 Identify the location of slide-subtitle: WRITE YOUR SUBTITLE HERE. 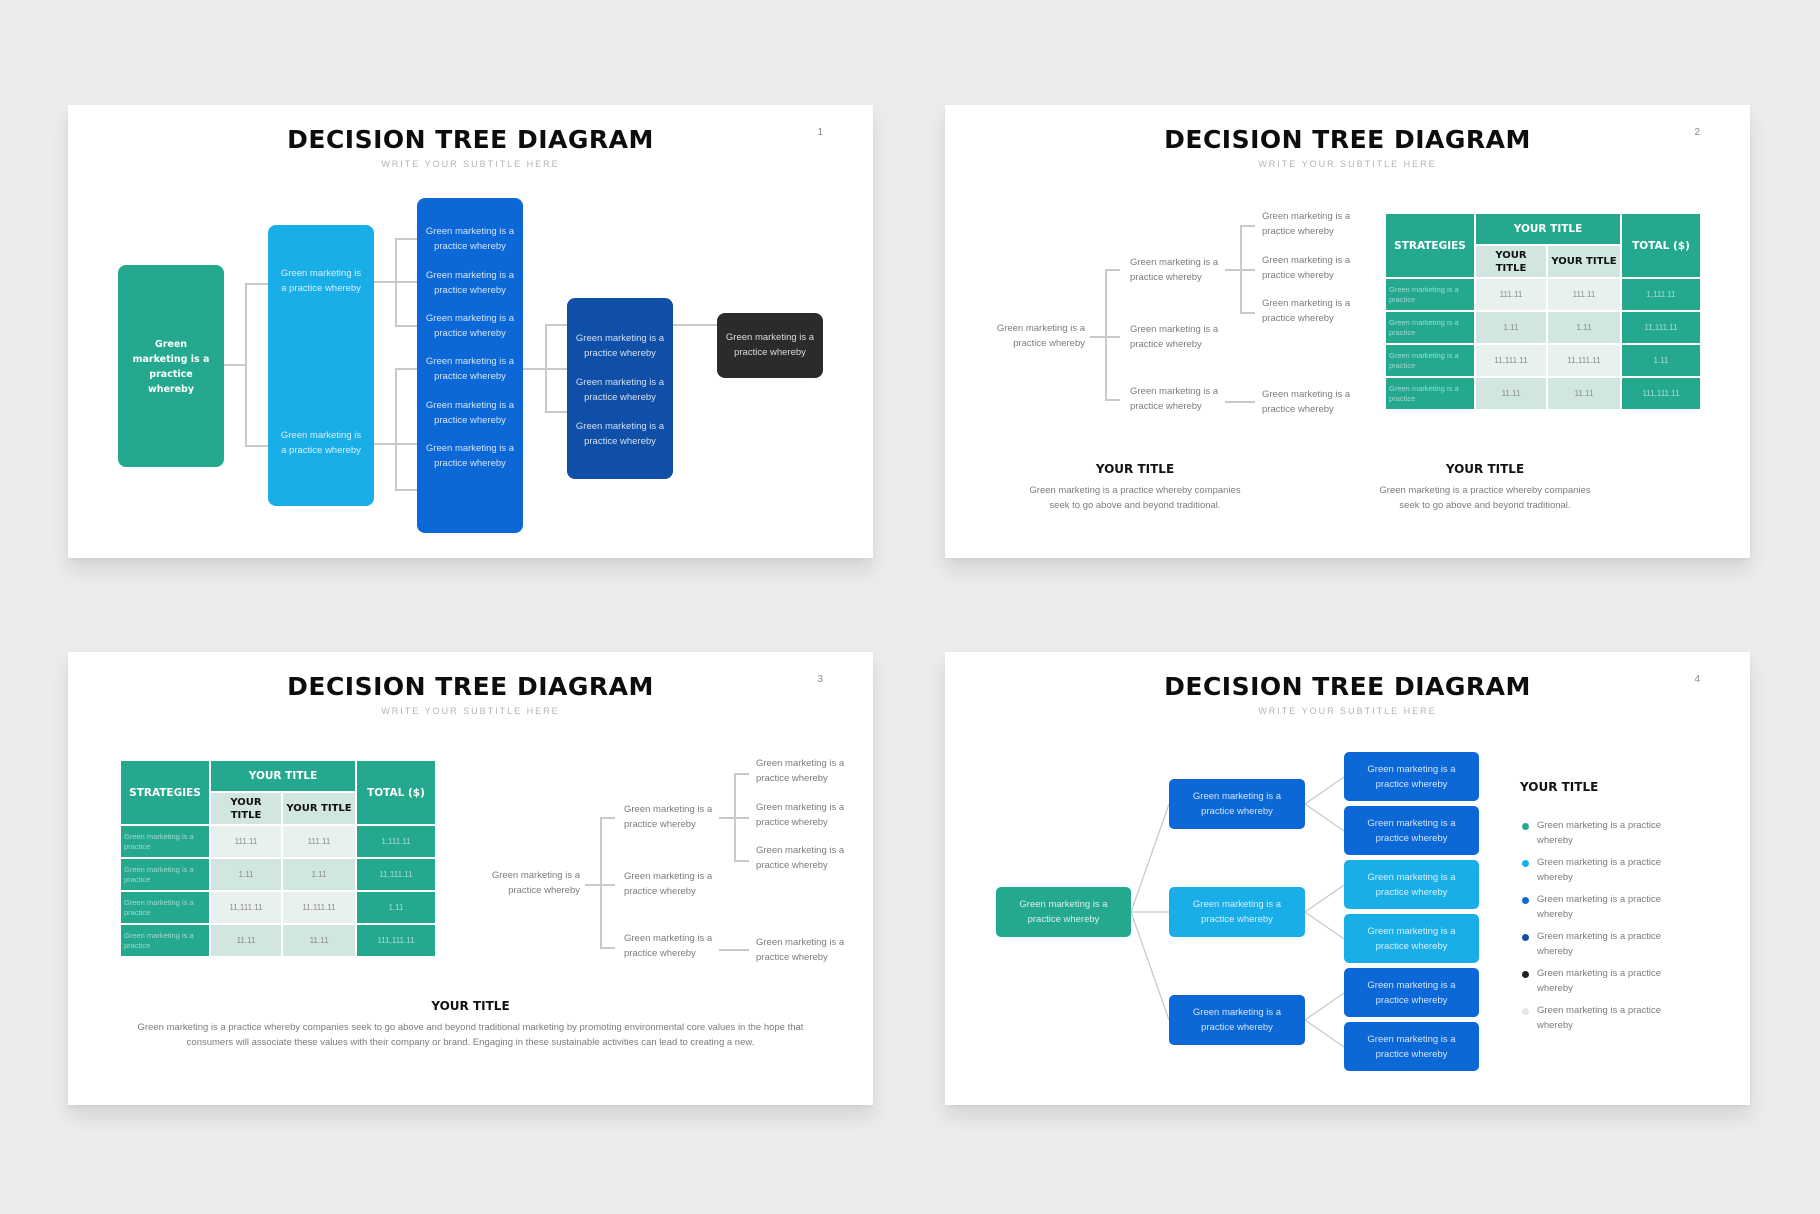
(1347, 164).